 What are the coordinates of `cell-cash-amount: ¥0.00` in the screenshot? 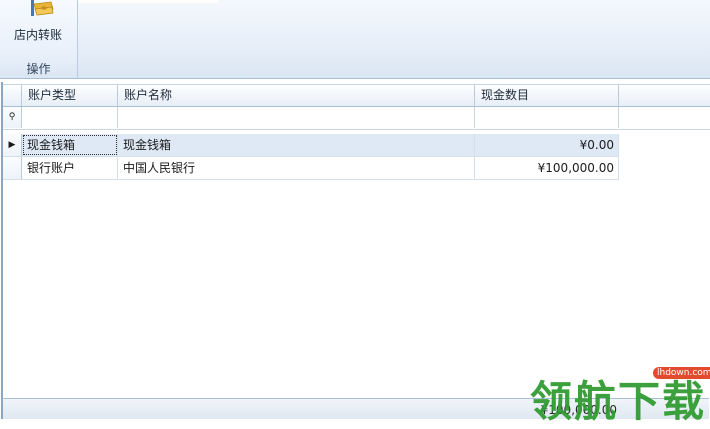 It's located at (547, 145).